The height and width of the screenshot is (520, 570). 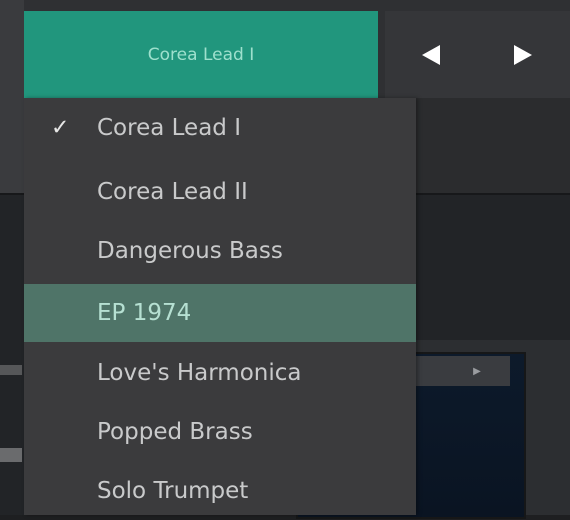 I want to click on preset-name-button: Corea Lead I, so click(x=201, y=54).